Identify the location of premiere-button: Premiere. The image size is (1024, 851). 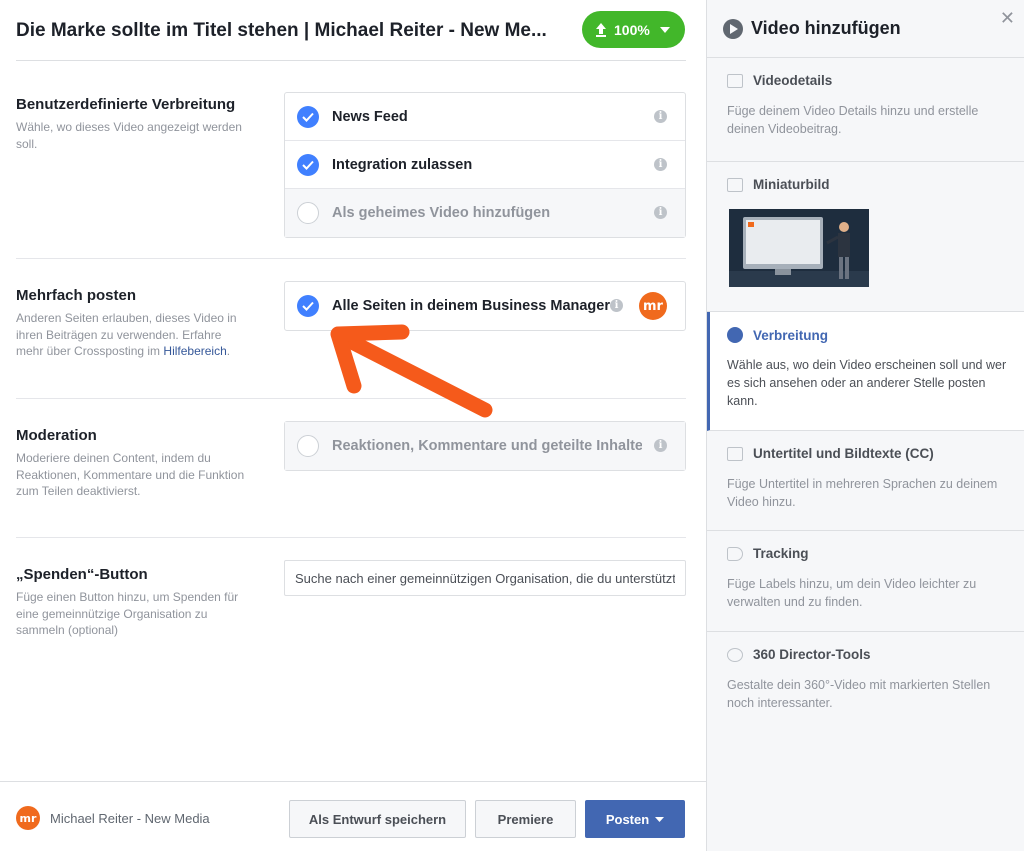
(525, 819).